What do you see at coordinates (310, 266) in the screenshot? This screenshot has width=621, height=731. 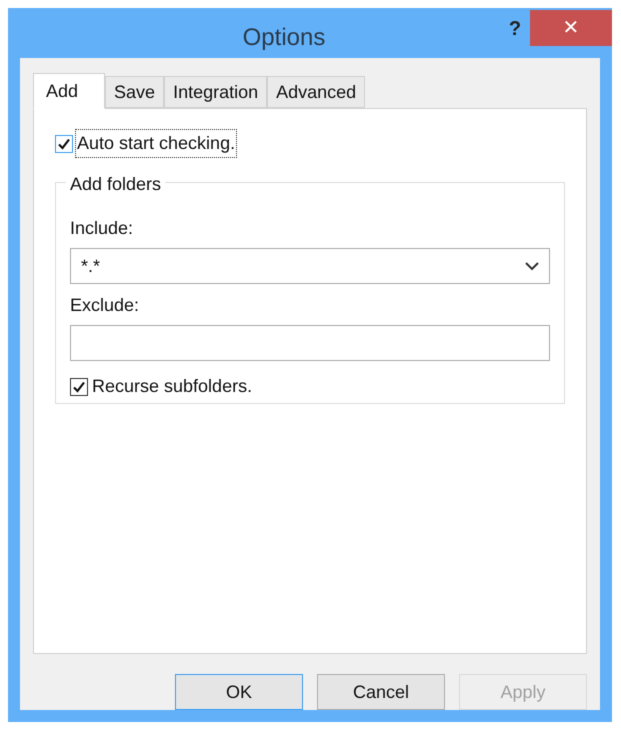 I see `include-dropdown: *.*` at bounding box center [310, 266].